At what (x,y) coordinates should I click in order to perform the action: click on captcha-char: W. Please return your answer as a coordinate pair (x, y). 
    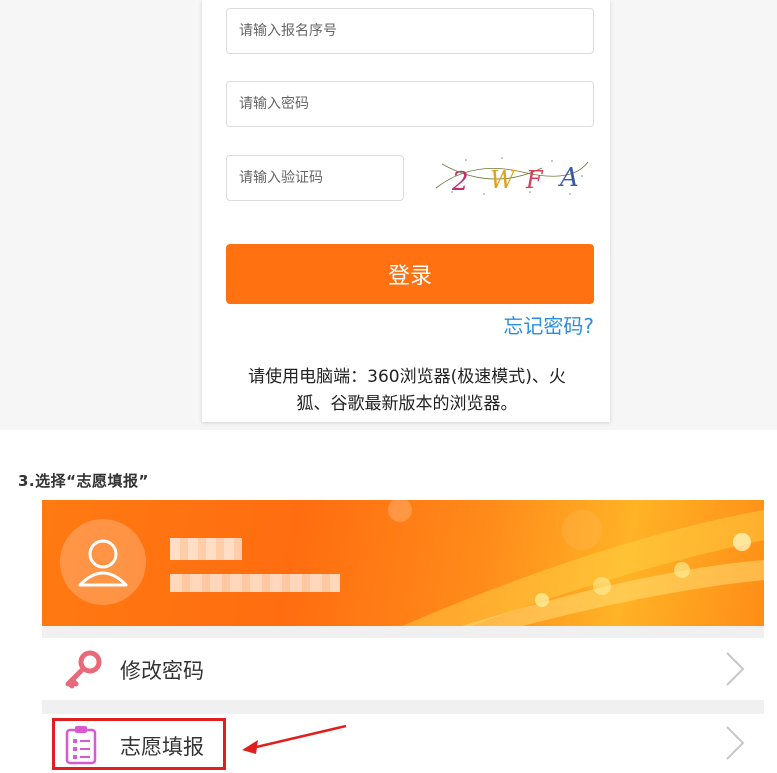
    Looking at the image, I should click on (503, 180).